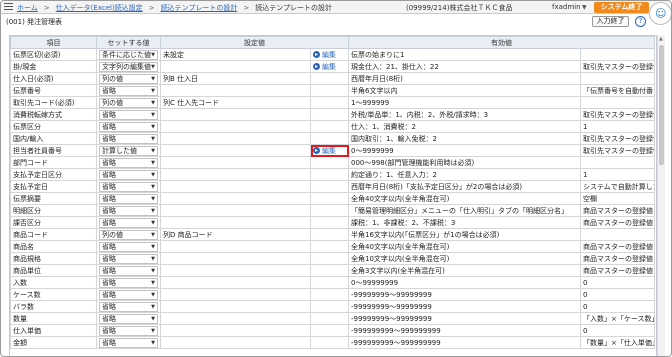  What do you see at coordinates (23, 306) in the screenshot?
I see `item-label: バラ数` at bounding box center [23, 306].